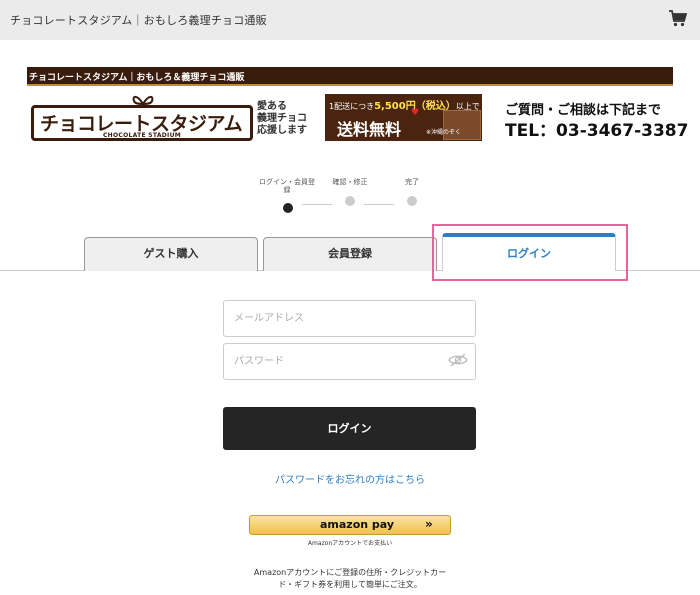 This screenshot has width=700, height=595. What do you see at coordinates (350, 182) in the screenshot?
I see `step-label-confirm: 確認・修正` at bounding box center [350, 182].